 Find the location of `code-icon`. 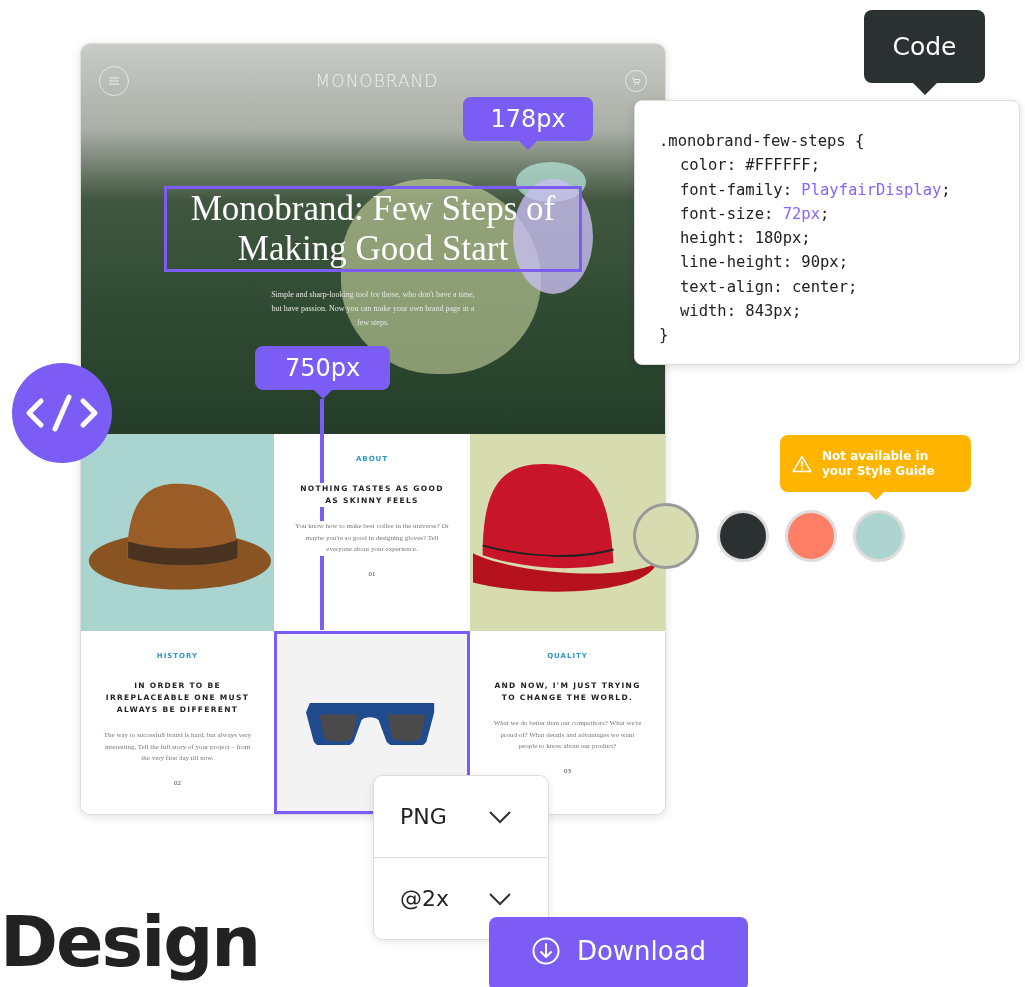

code-icon is located at coordinates (62, 413).